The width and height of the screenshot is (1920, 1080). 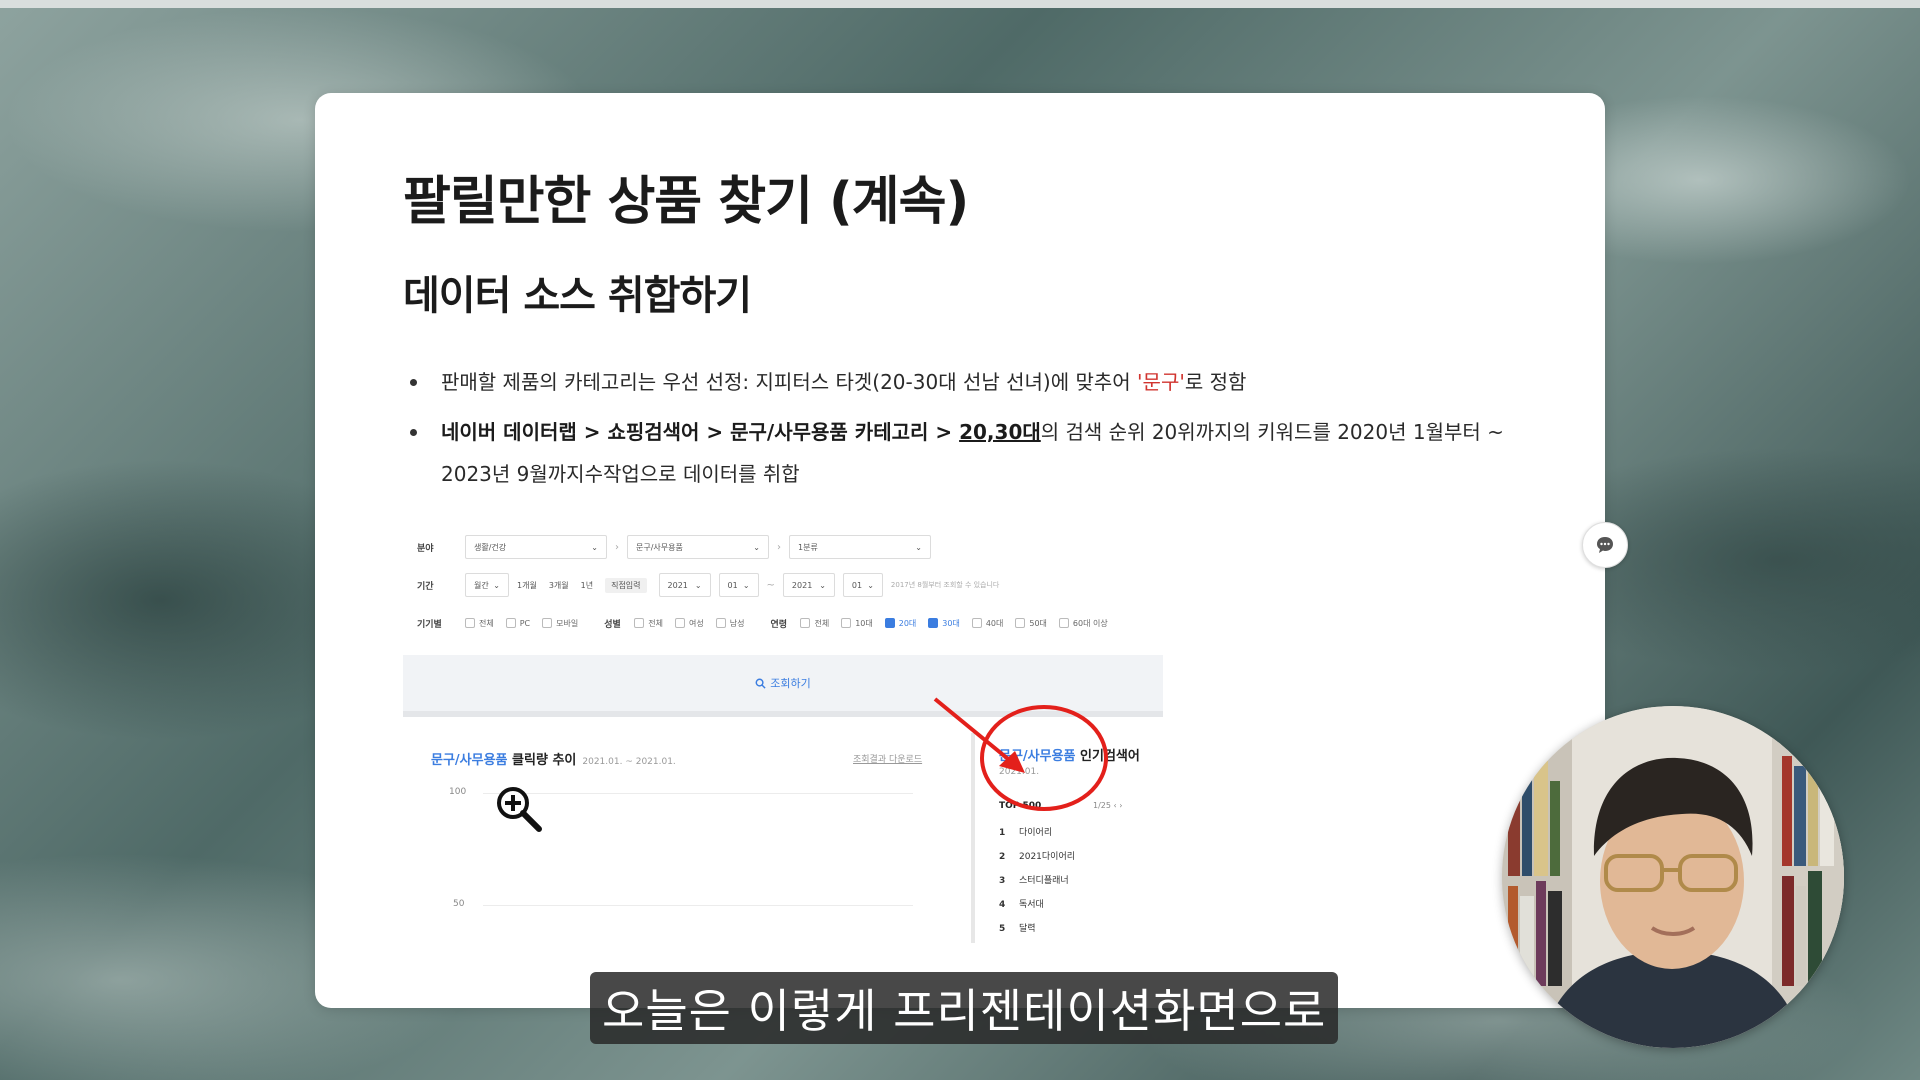 I want to click on bullet2-underlined: 20,30대, so click(x=1000, y=432).